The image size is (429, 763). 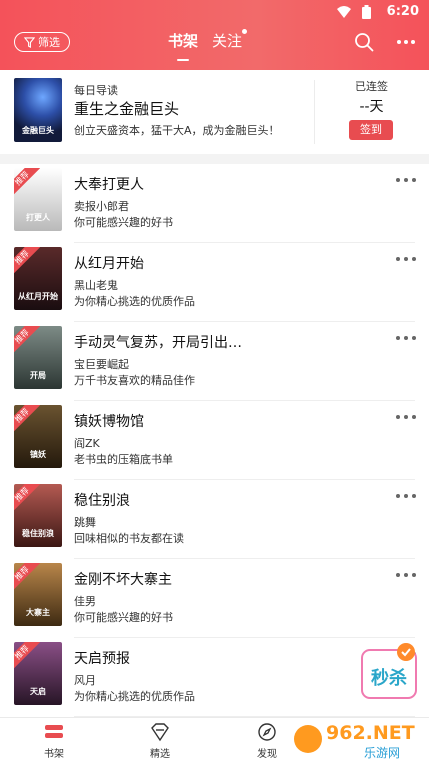 I want to click on section-gap, so click(x=214, y=159).